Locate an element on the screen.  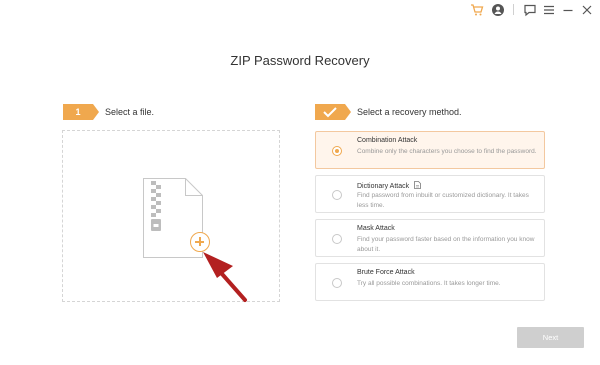
step-2-header: Select a recovery method. is located at coordinates (388, 112).